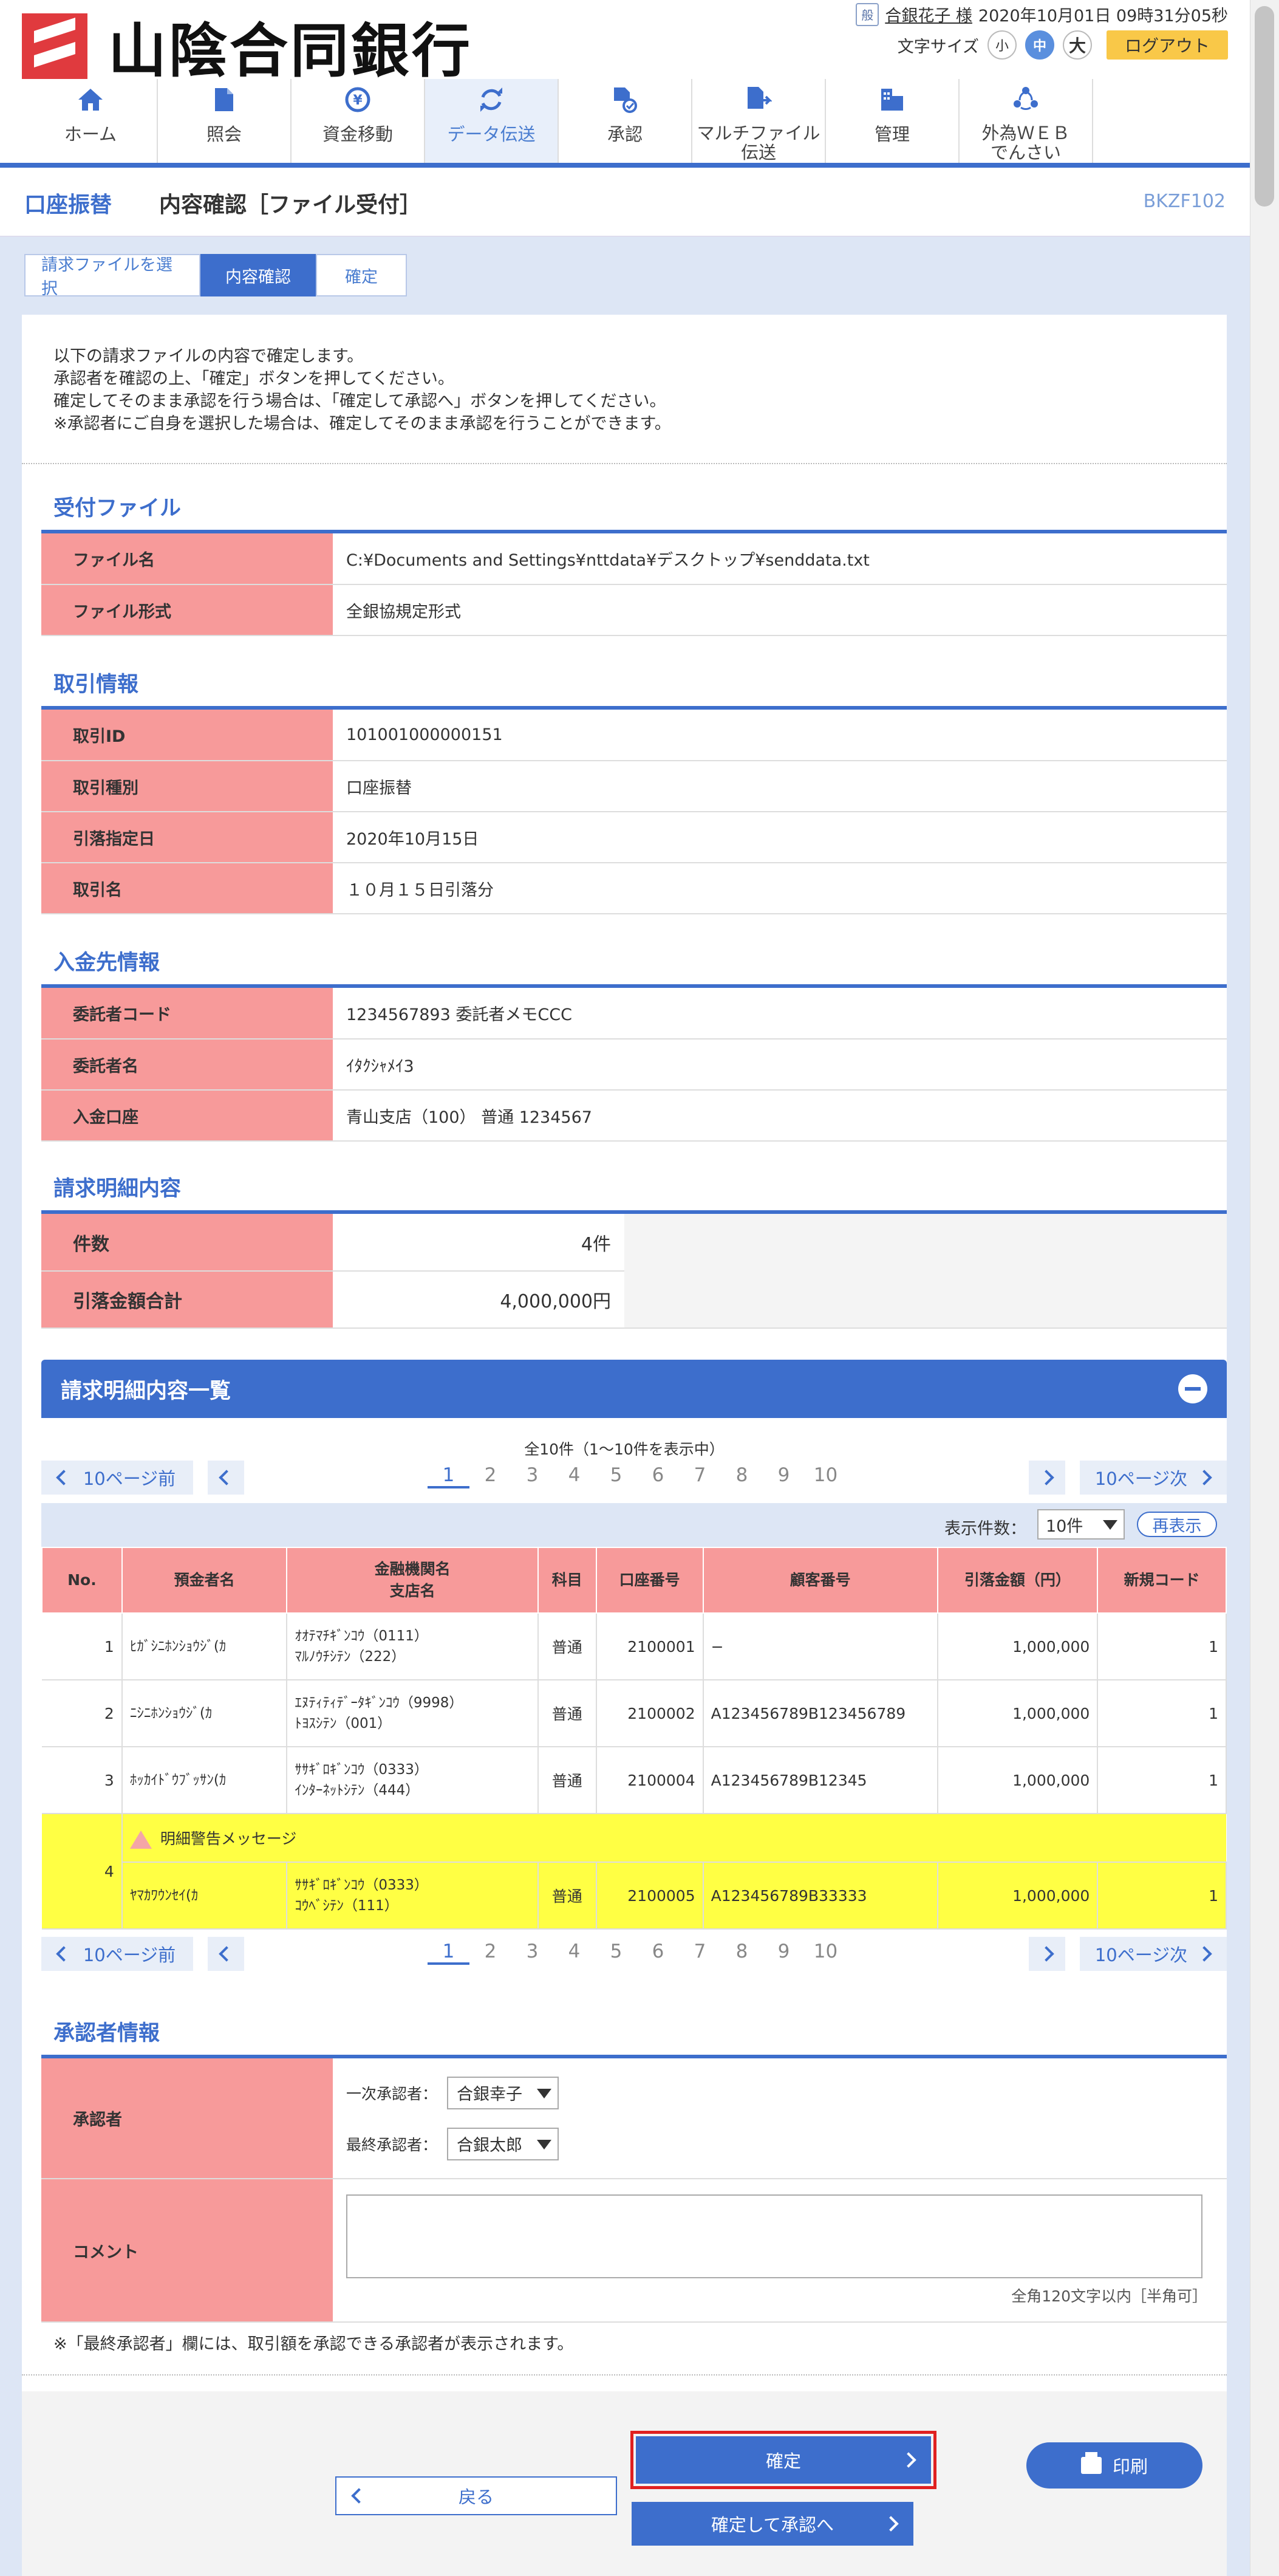 Image resolution: width=1279 pixels, height=2576 pixels. Describe the element at coordinates (985, 1528) in the screenshot. I see `display-count-label: 表示件数：` at that location.